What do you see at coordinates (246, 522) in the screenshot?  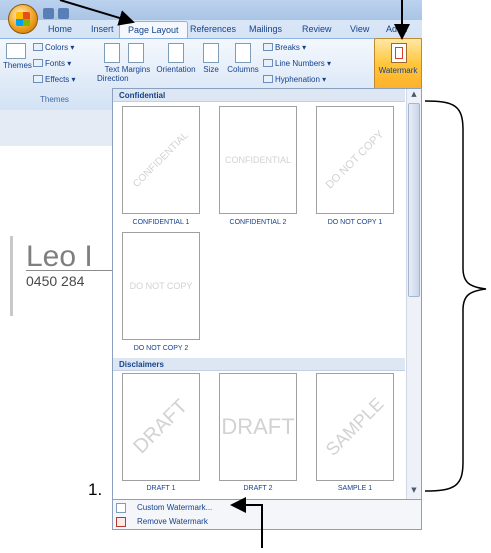 I see `arrow-to-custom-watermark` at bounding box center [246, 522].